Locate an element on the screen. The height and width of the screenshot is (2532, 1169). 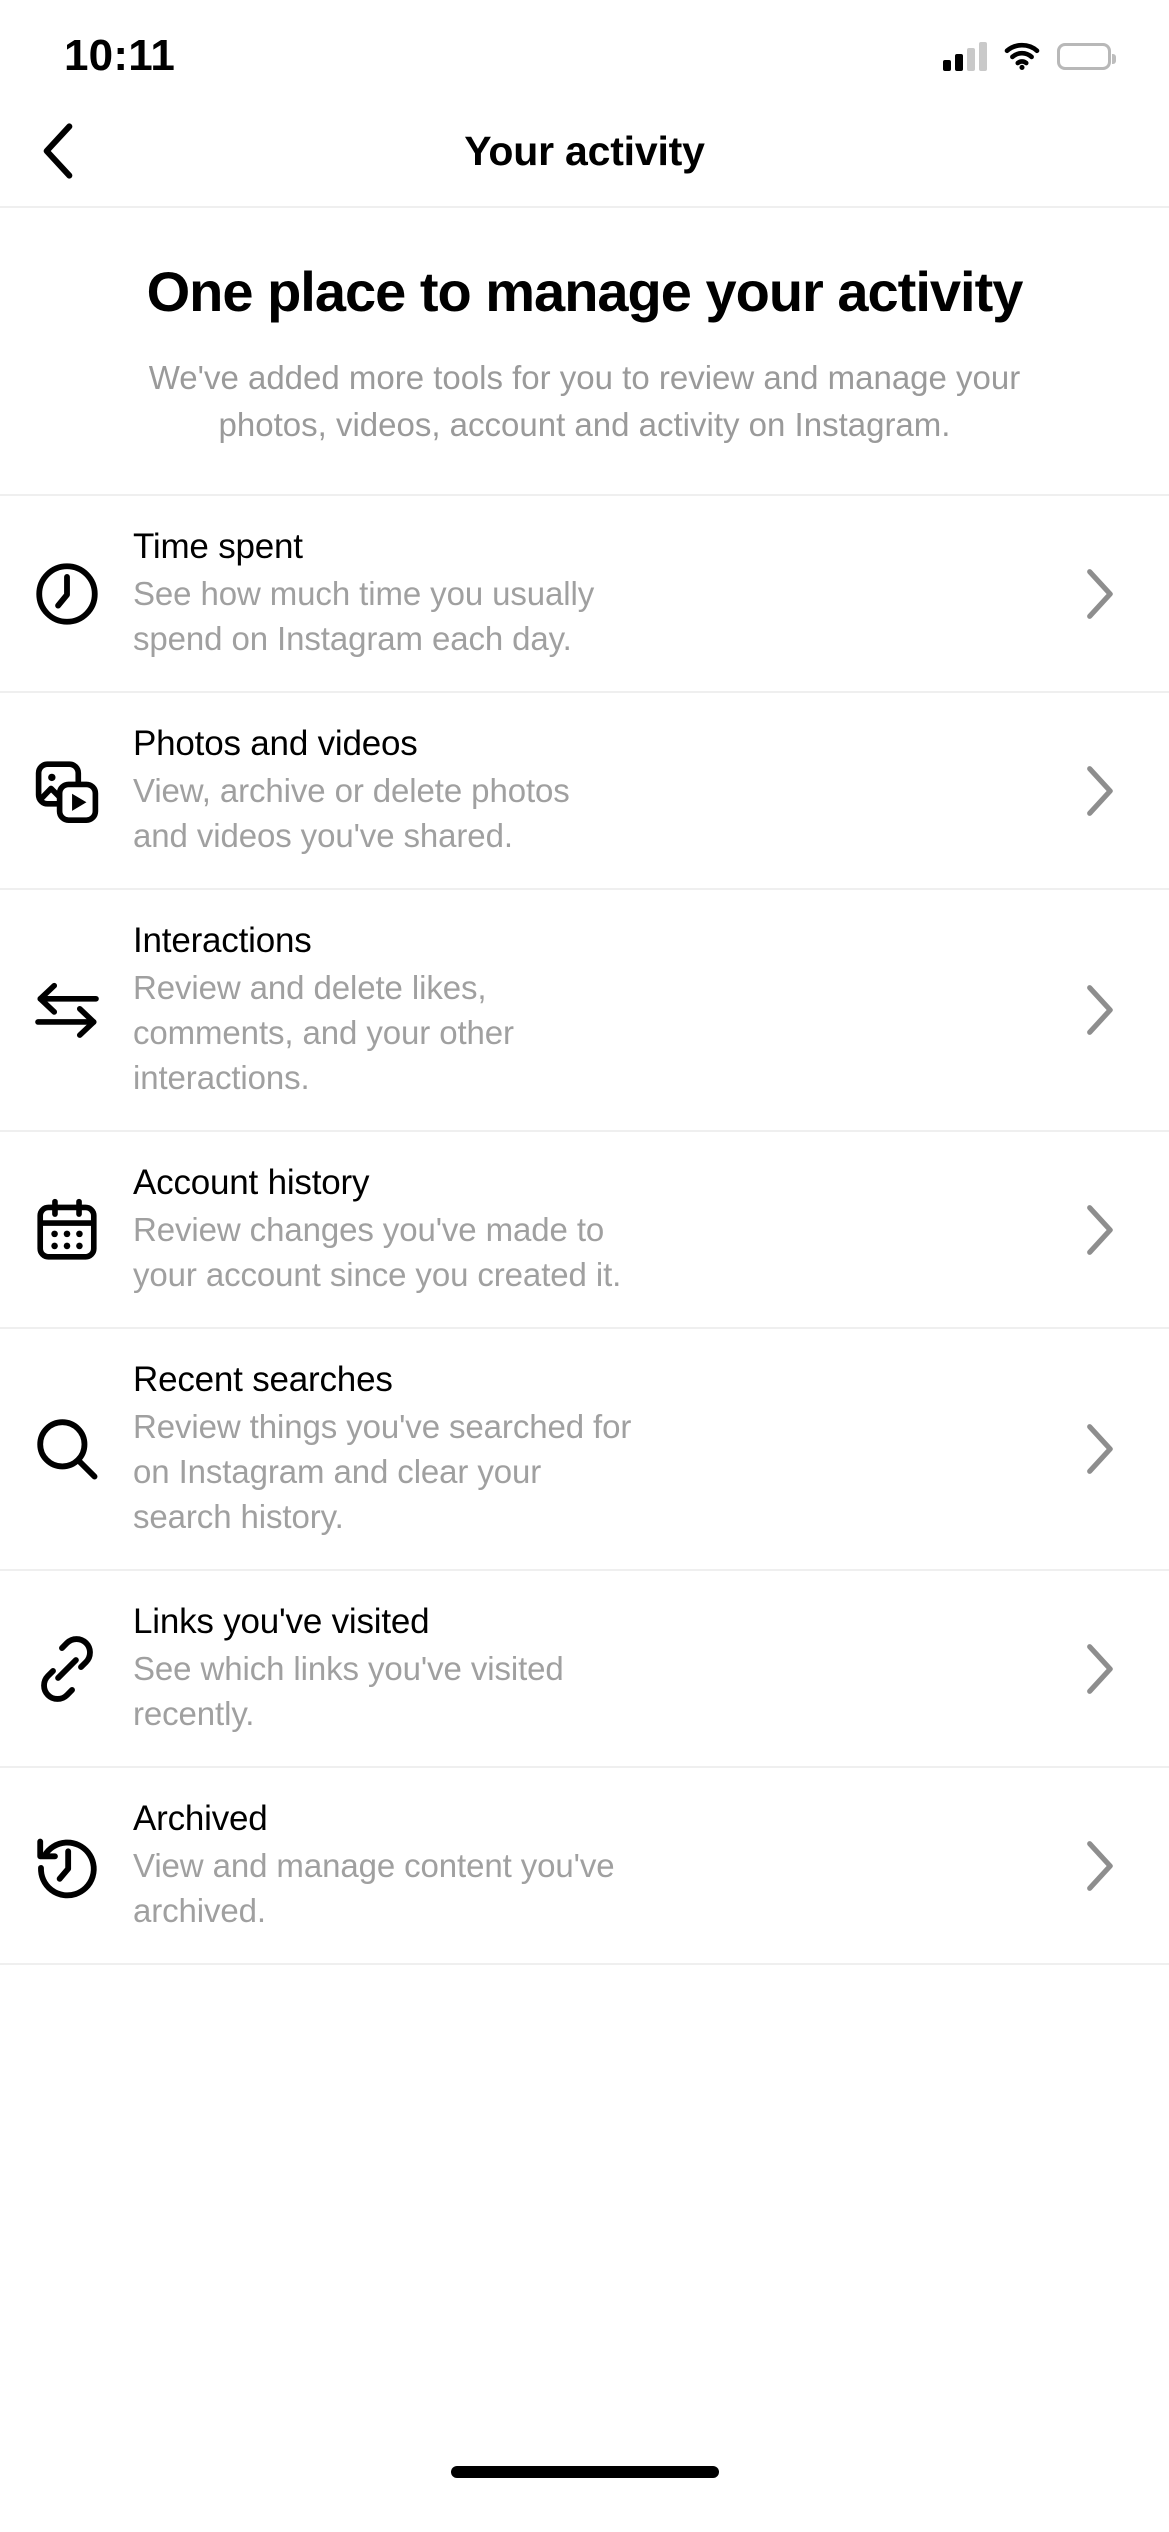
list-item-title: Links you've visited is located at coordinates (281, 1621).